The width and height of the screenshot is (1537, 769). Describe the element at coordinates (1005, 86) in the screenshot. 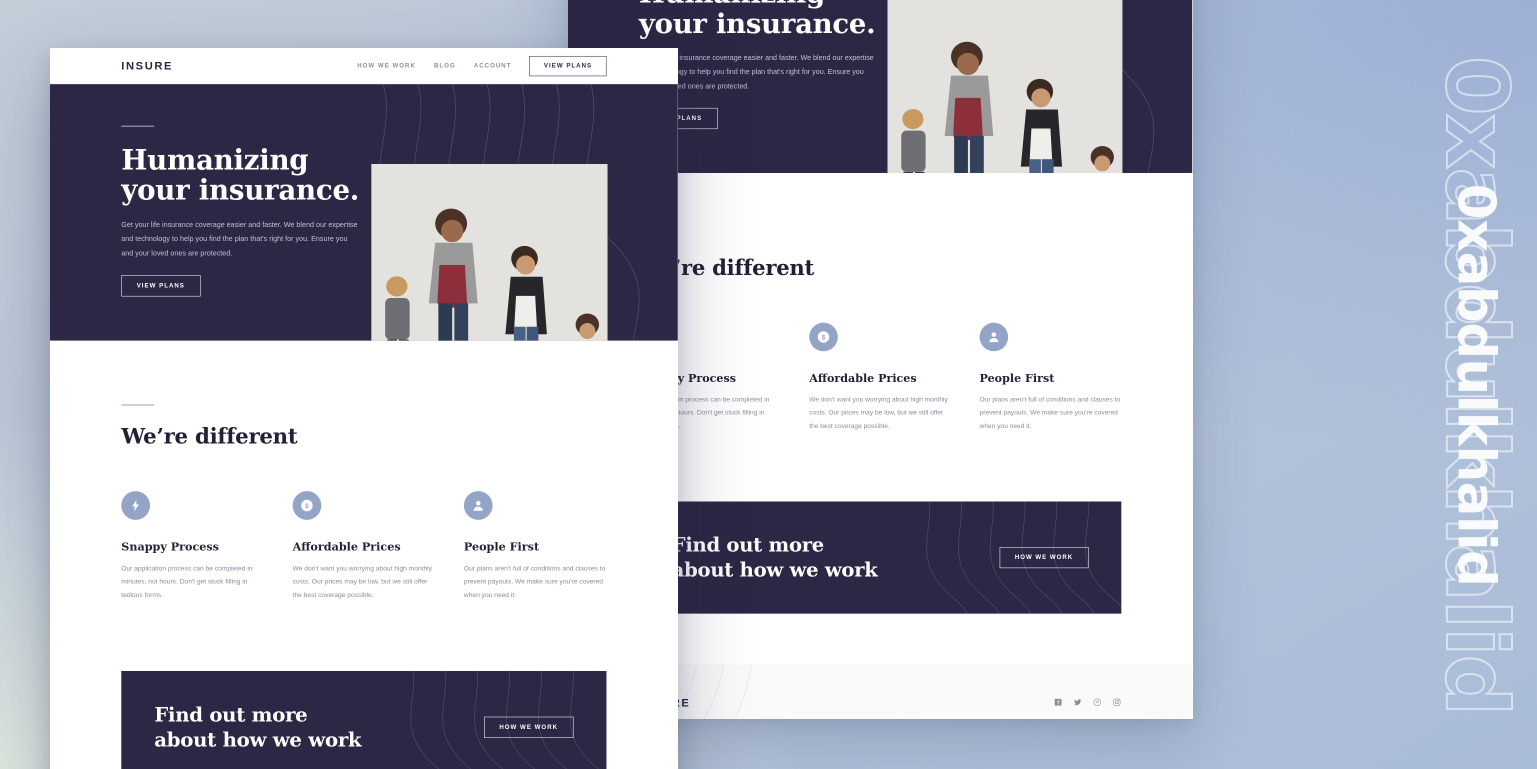

I see `hero-photo-back` at that location.